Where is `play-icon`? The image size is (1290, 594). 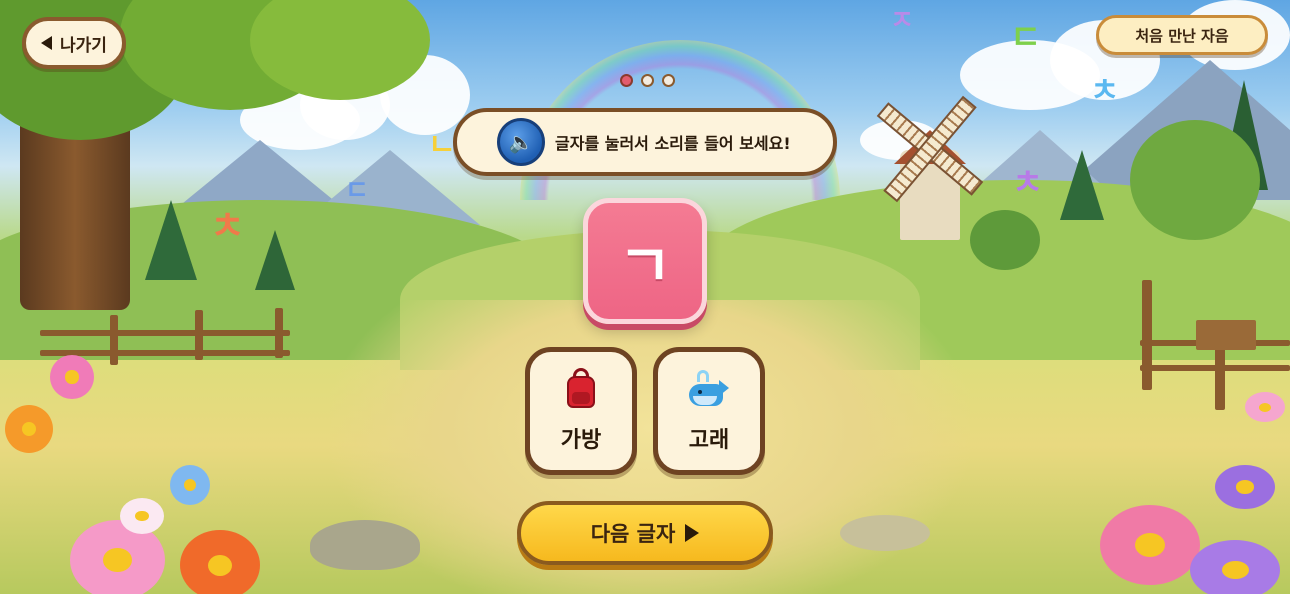 play-icon is located at coordinates (692, 533).